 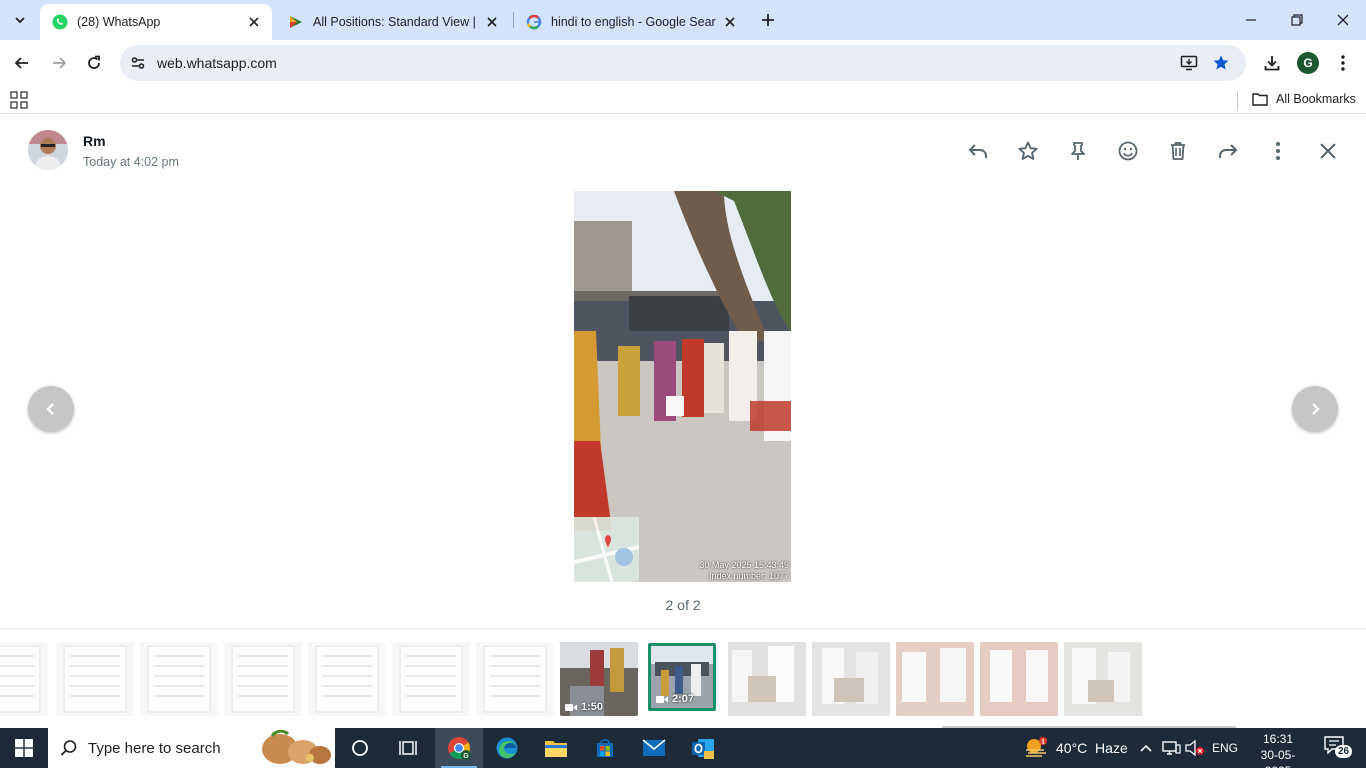 I want to click on task-view-icon, so click(x=408, y=748).